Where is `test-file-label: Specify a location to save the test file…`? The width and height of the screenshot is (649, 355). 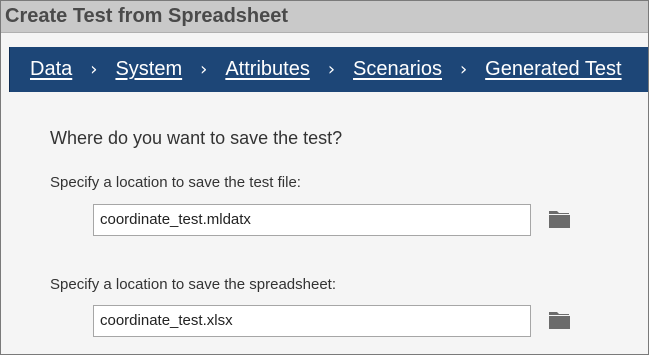
test-file-label: Specify a location to save the test file… is located at coordinates (175, 182).